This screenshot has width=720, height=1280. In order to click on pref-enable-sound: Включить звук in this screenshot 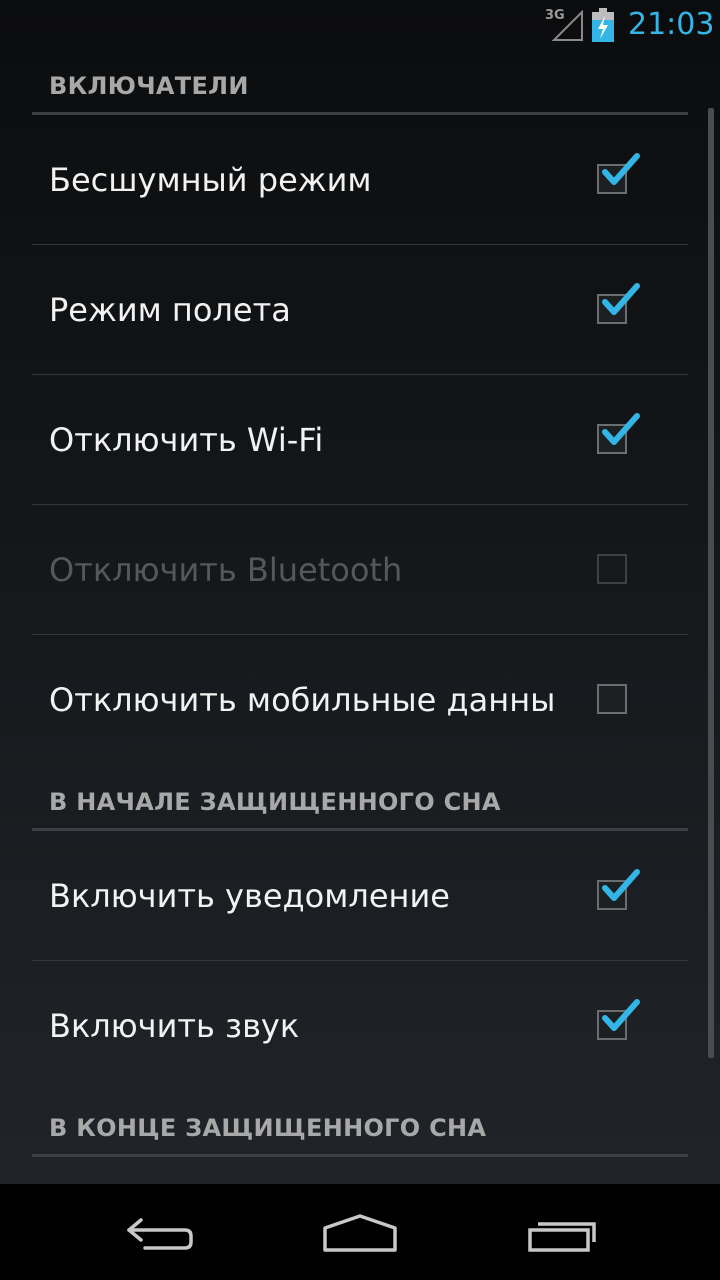, I will do `click(360, 1025)`.